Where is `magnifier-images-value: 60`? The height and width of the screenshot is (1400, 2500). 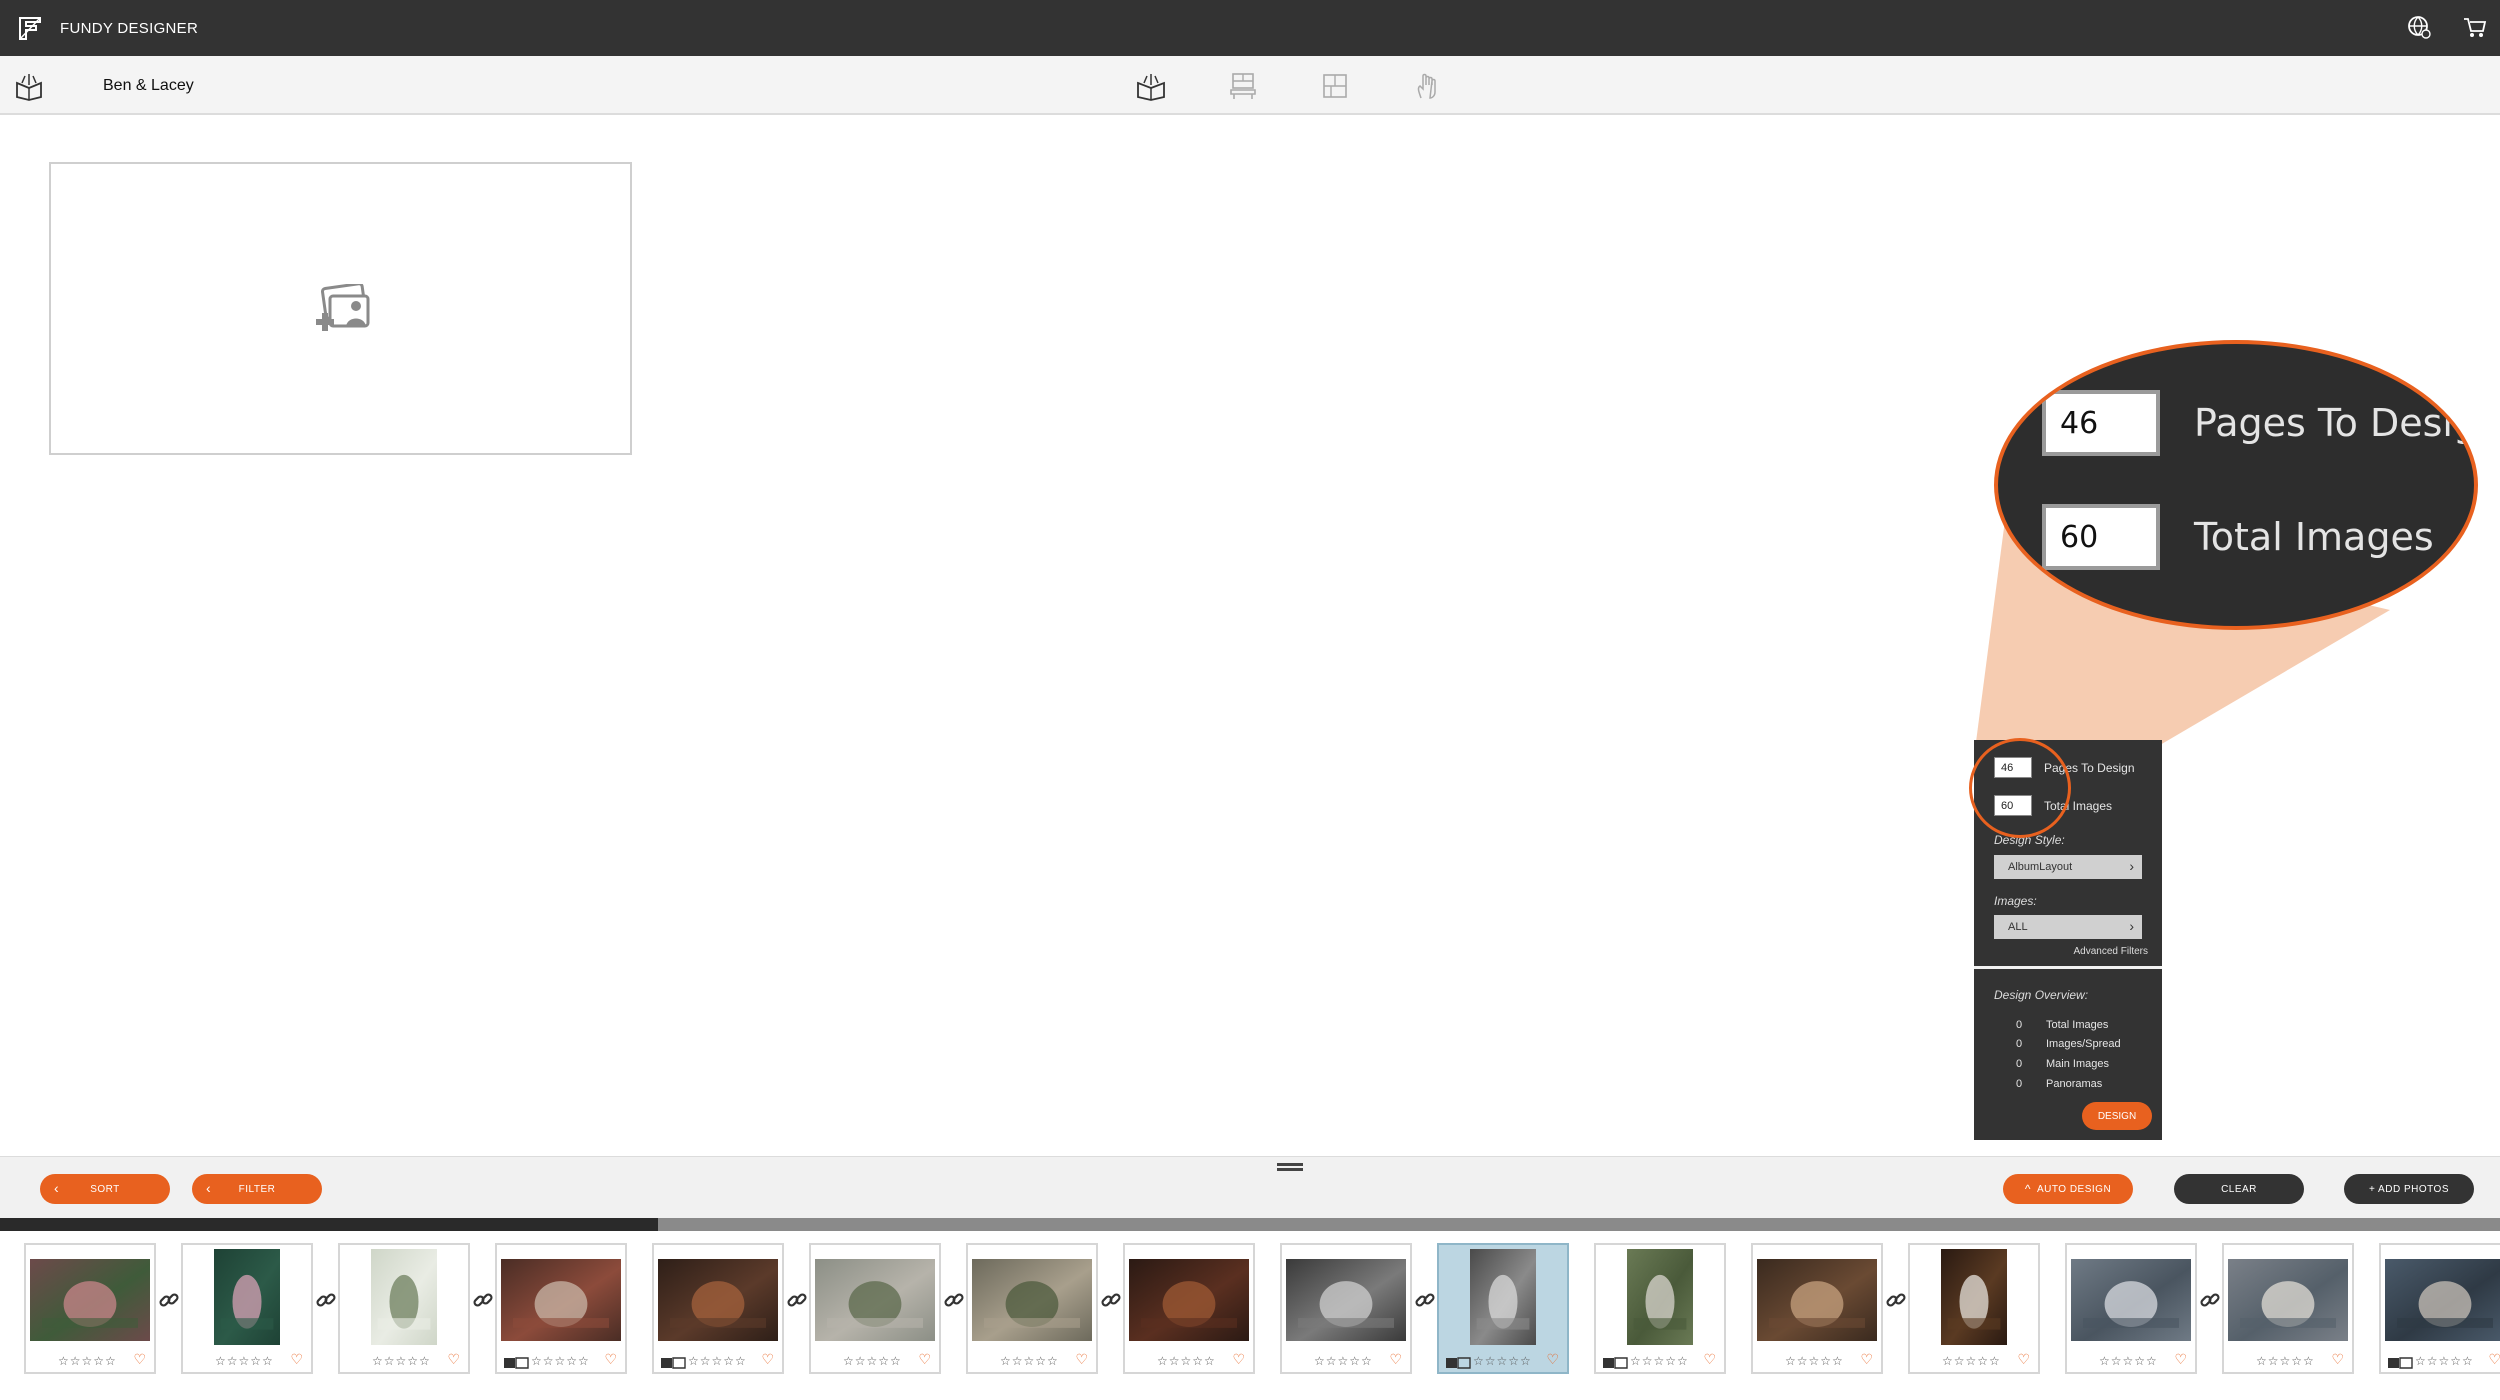
magnifier-images-value: 60 is located at coordinates (2101, 537).